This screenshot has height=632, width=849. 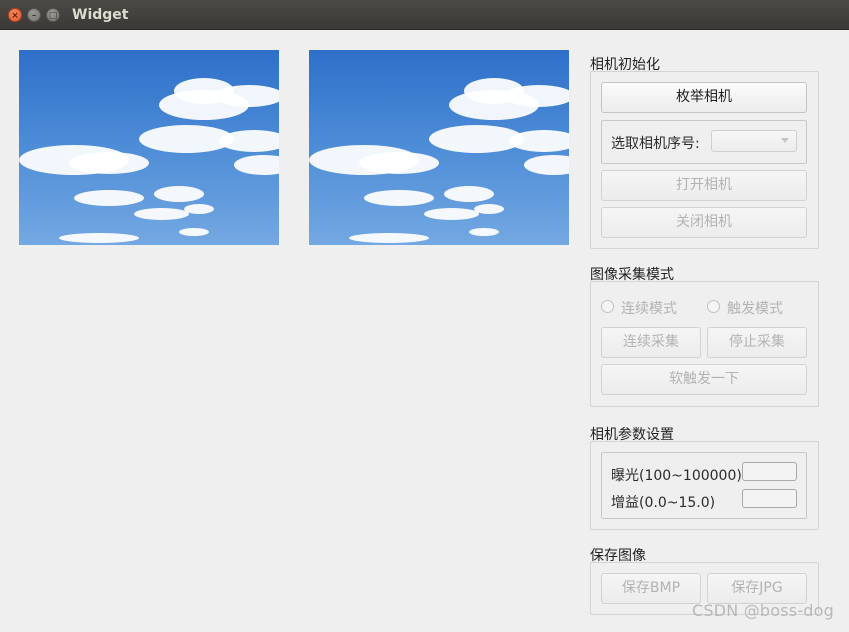 What do you see at coordinates (754, 141) in the screenshot?
I see `camera-index-combobox` at bounding box center [754, 141].